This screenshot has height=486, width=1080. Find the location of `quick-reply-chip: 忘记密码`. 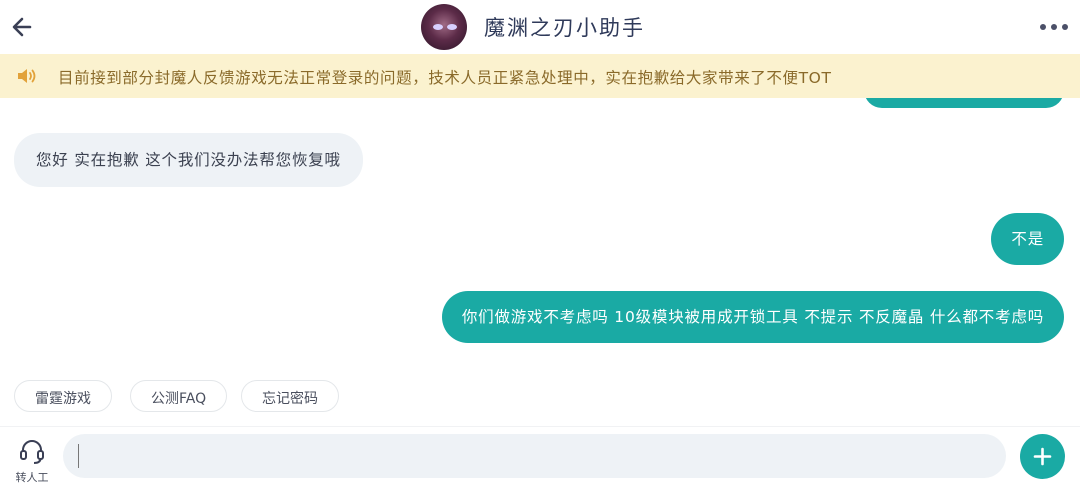

quick-reply-chip: 忘记密码 is located at coordinates (290, 396).